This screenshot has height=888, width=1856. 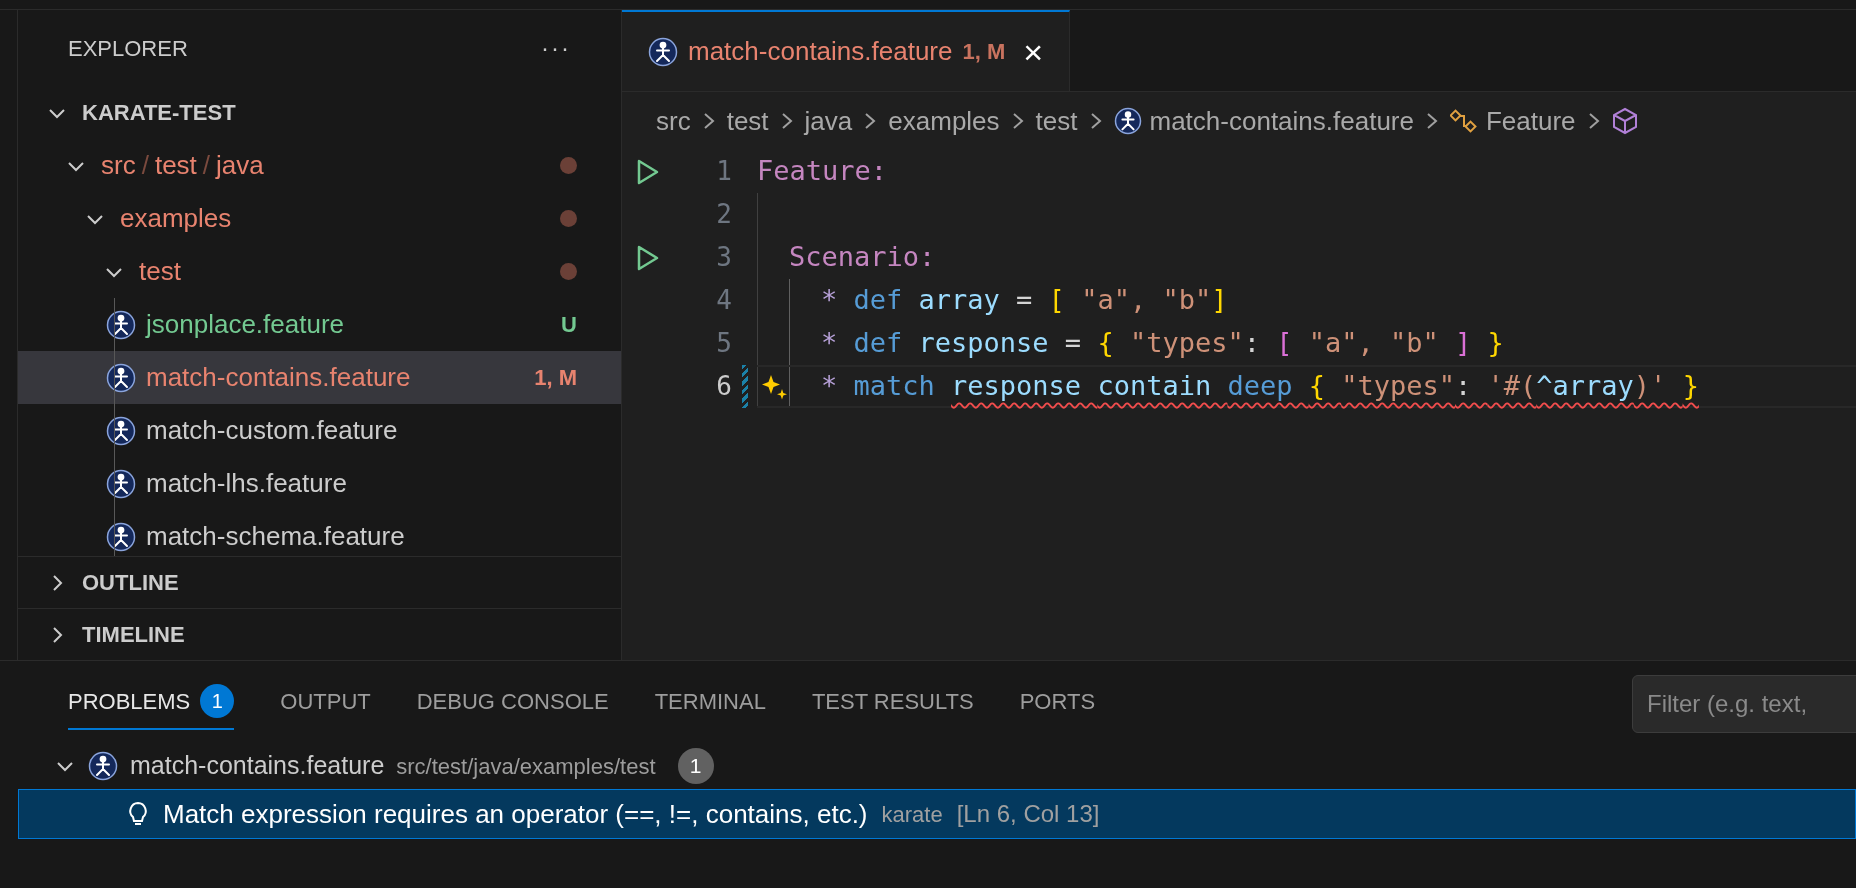 What do you see at coordinates (159, 112) in the screenshot?
I see `folder-label: KARATE-TEST` at bounding box center [159, 112].